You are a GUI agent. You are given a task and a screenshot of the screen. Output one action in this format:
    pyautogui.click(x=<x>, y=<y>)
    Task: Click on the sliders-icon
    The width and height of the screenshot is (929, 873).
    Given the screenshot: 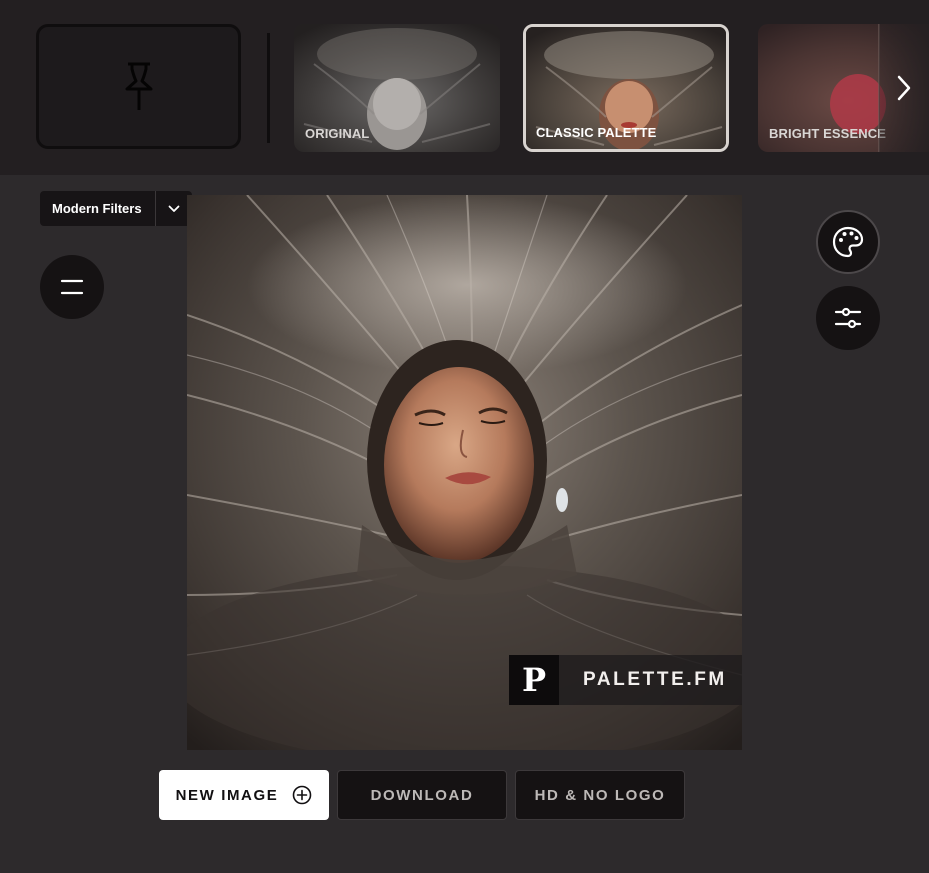 What is the action you would take?
    pyautogui.click(x=848, y=318)
    